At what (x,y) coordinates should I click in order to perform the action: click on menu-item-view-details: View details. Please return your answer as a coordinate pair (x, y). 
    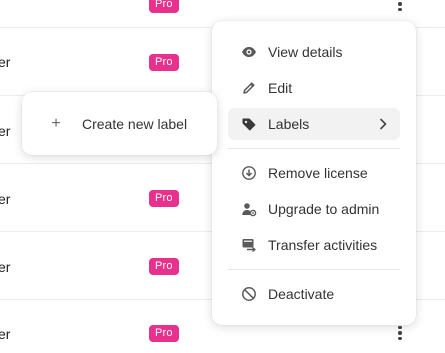
    Looking at the image, I should click on (314, 52).